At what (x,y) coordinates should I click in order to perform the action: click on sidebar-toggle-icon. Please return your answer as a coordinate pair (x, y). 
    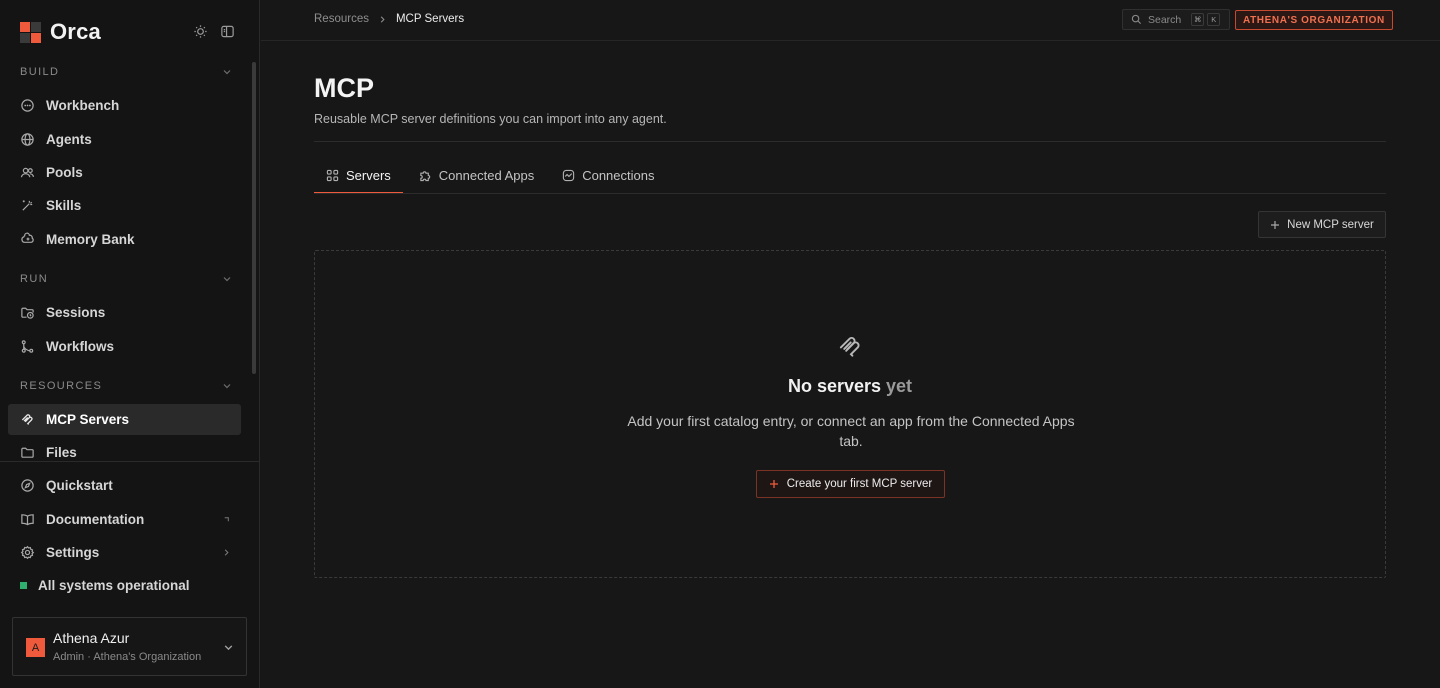
    Looking at the image, I should click on (227, 31).